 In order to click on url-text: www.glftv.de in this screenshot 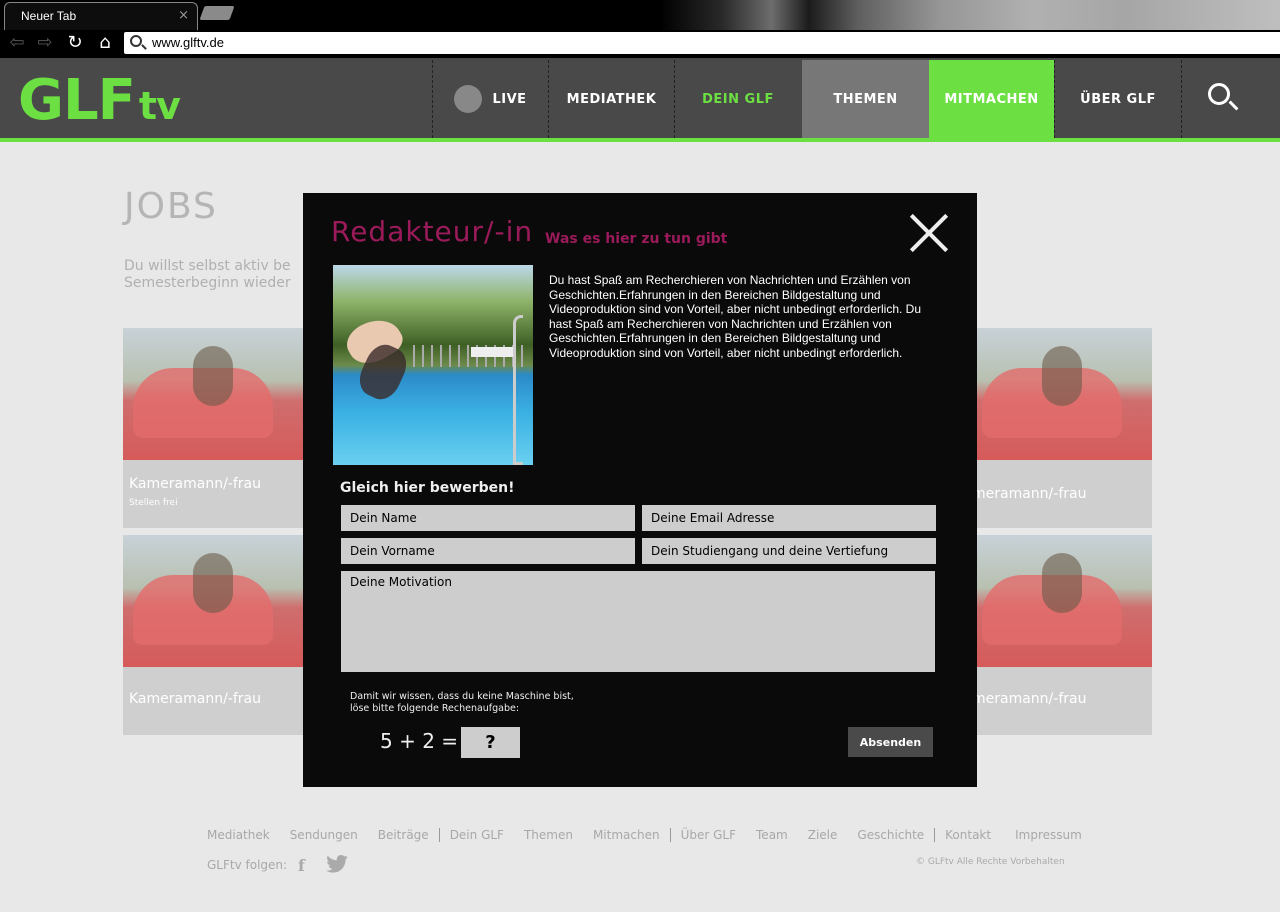, I will do `click(188, 42)`.